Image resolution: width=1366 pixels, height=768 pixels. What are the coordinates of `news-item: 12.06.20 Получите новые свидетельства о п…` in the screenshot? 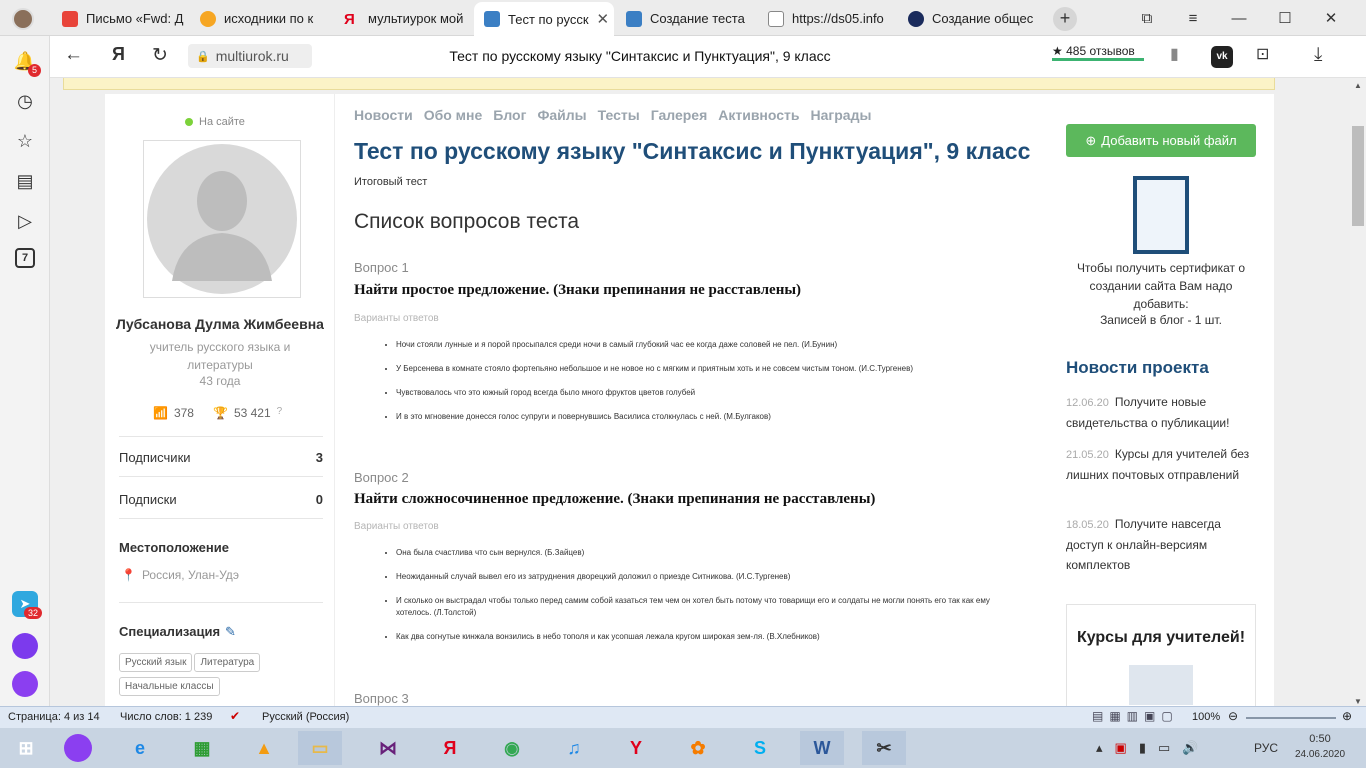 It's located at (1161, 412).